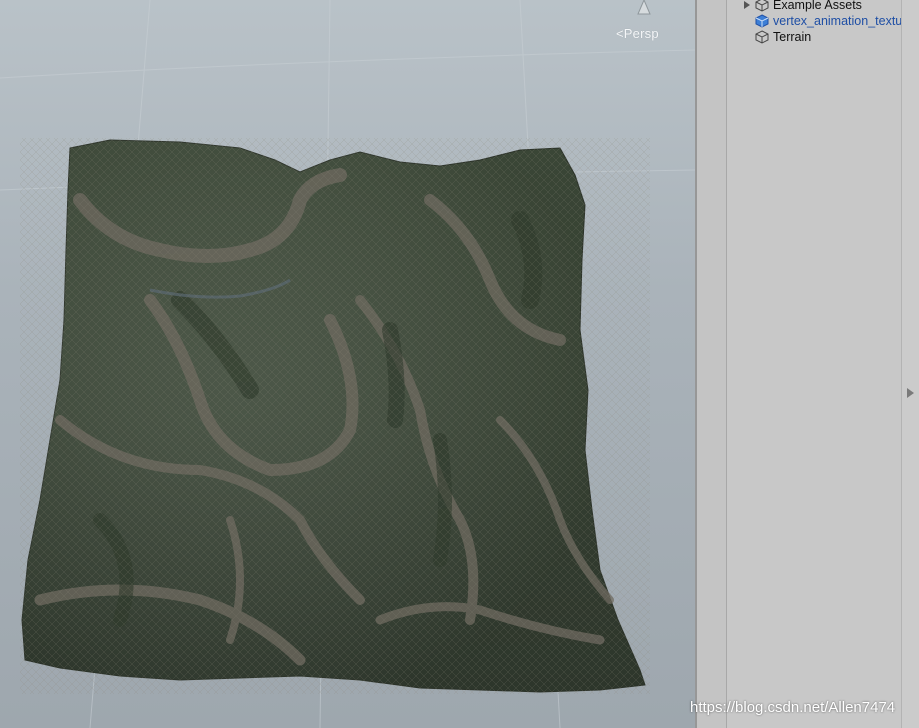 The image size is (919, 728). What do you see at coordinates (762, 21) in the screenshot?
I see `prefab-cube-icon` at bounding box center [762, 21].